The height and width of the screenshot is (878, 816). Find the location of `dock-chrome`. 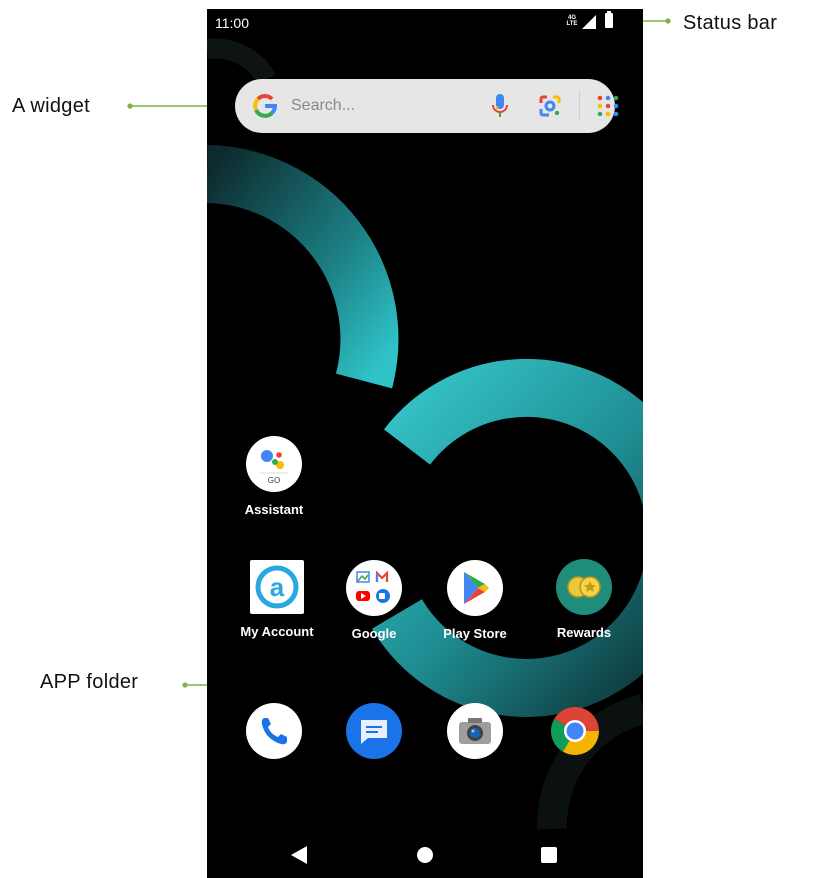

dock-chrome is located at coordinates (575, 731).